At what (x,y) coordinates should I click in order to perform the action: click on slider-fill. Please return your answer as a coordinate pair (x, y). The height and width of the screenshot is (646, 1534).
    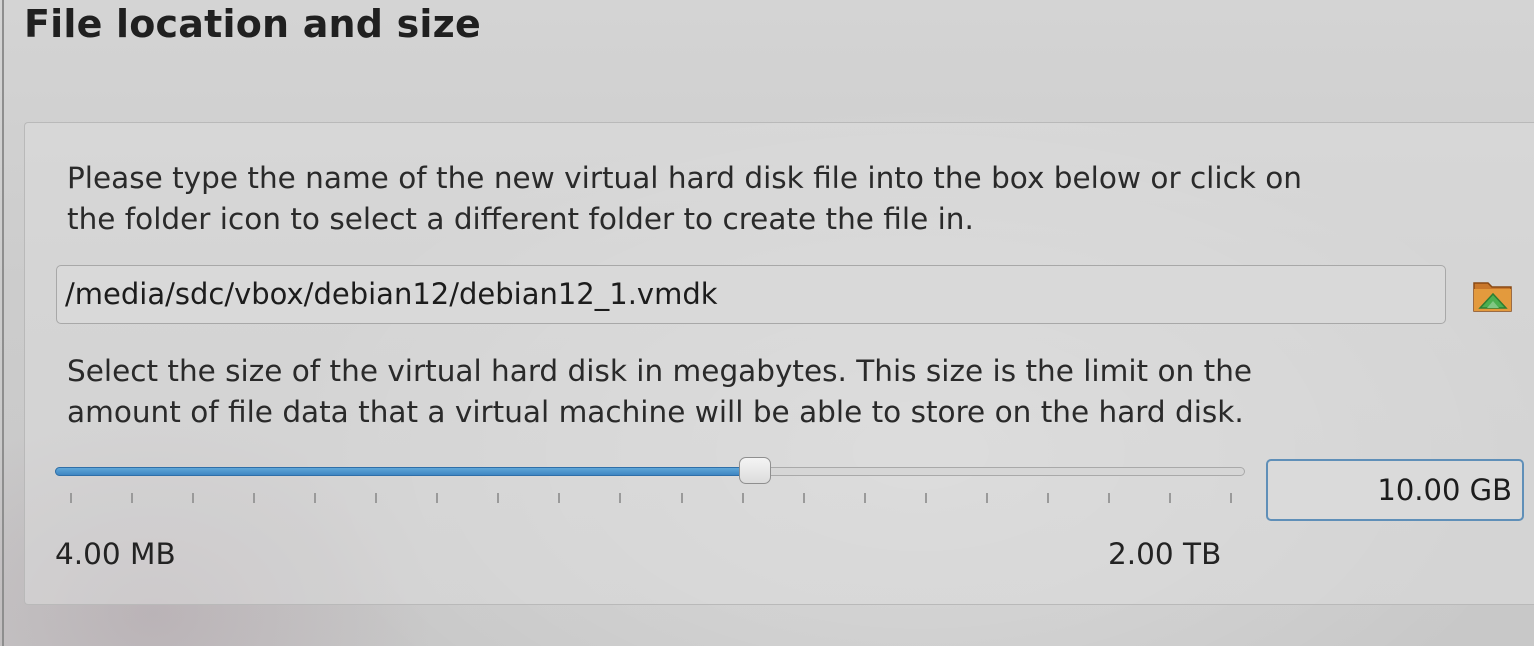
    Looking at the image, I should click on (405, 471).